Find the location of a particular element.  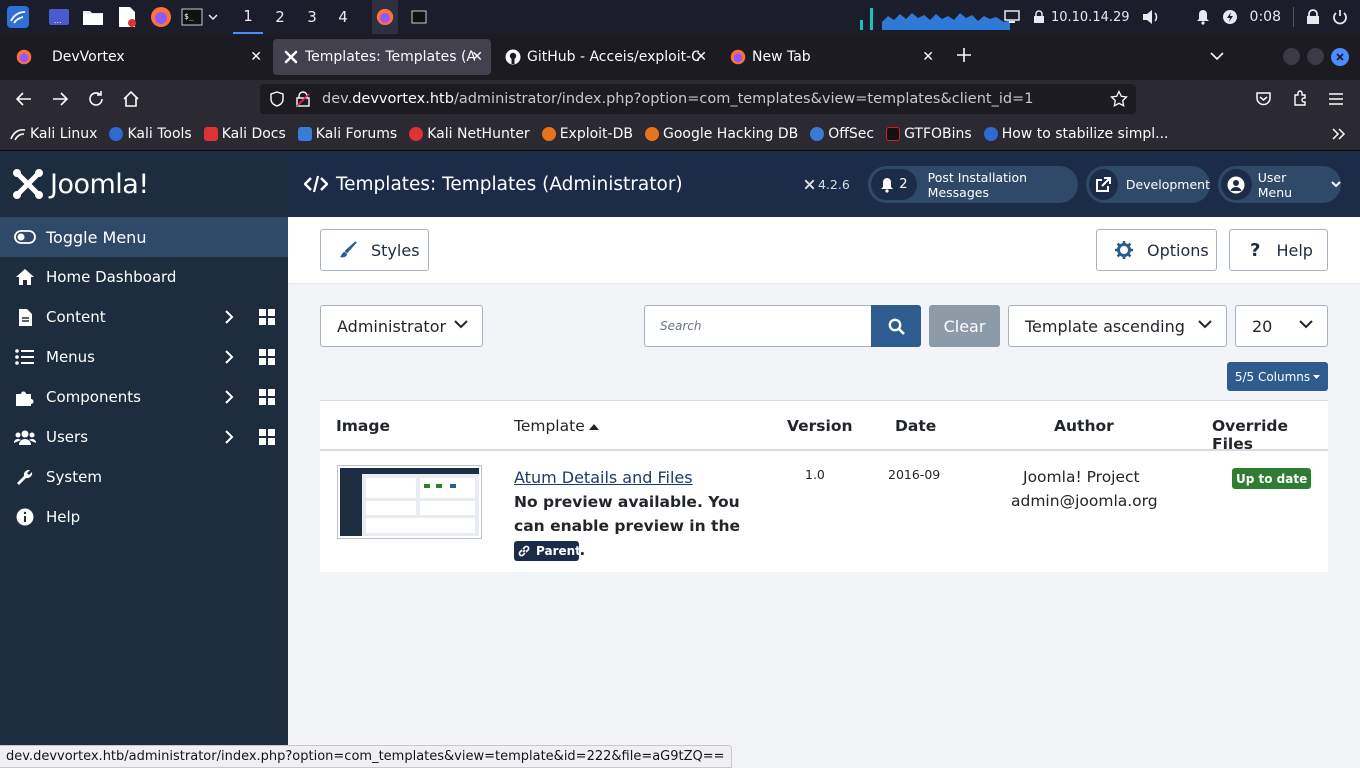

terminal-launcher-icon: $_ is located at coordinates (192, 17).